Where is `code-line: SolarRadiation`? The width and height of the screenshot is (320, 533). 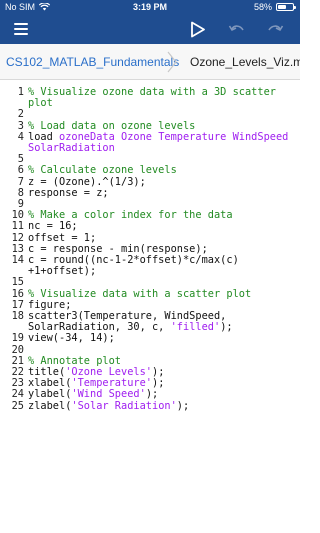
code-line: SolarRadiation is located at coordinates (150, 148).